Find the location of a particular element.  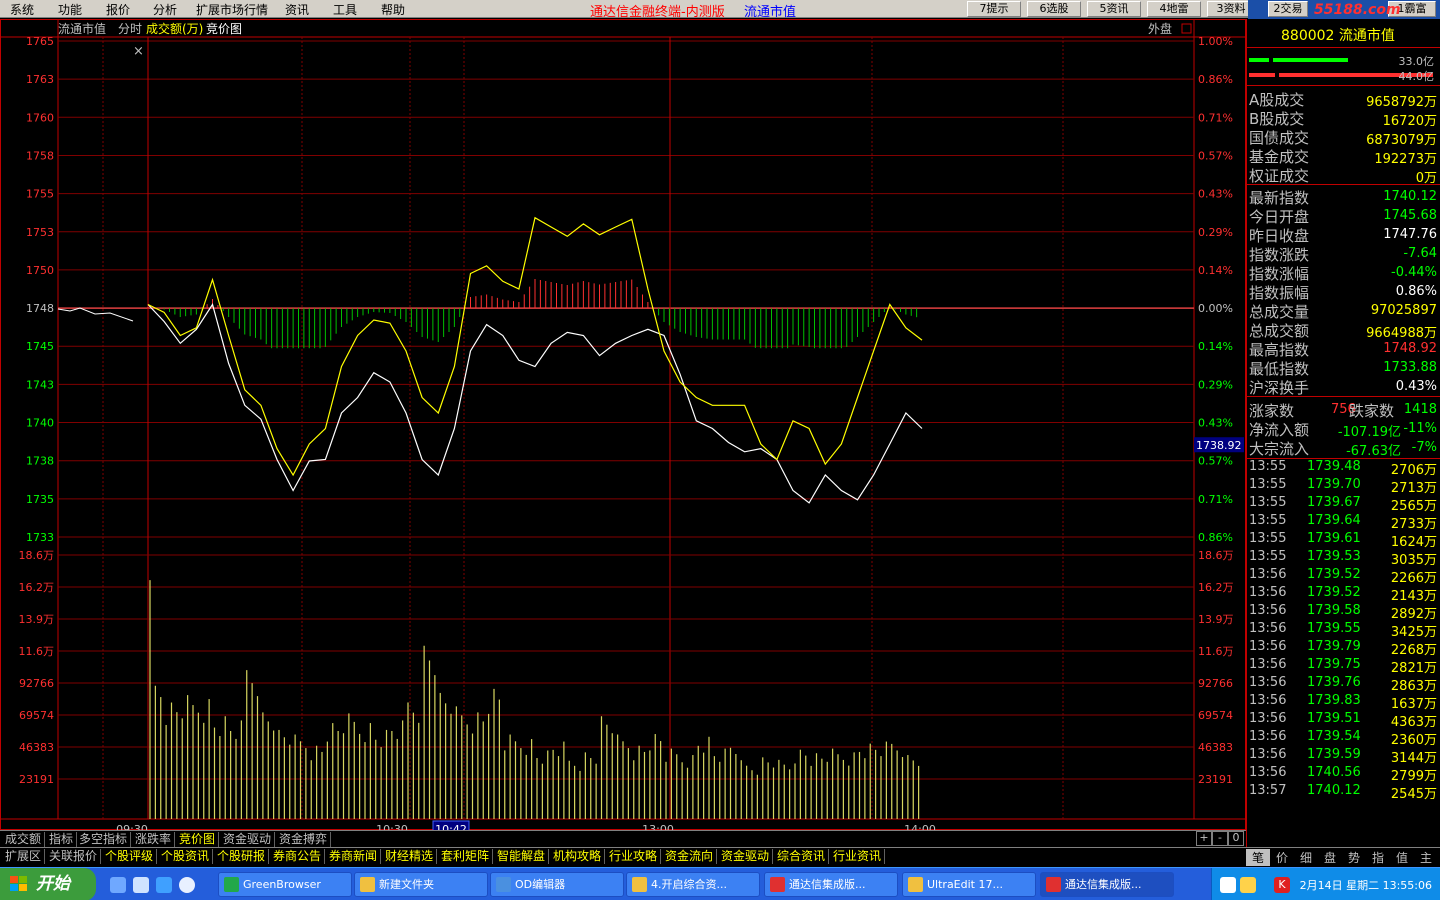

taskbar-window-button: 新建文件夹 is located at coordinates (421, 884).